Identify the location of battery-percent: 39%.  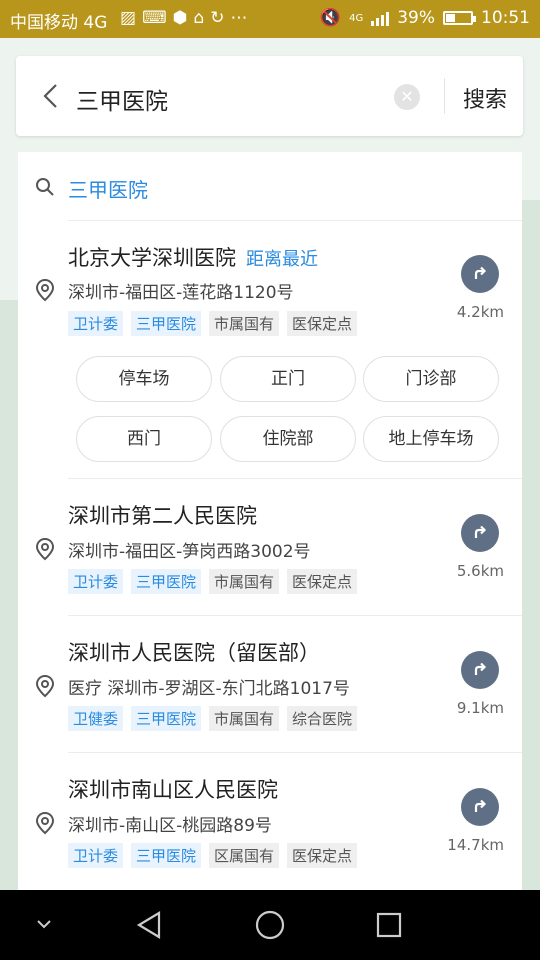
(416, 18).